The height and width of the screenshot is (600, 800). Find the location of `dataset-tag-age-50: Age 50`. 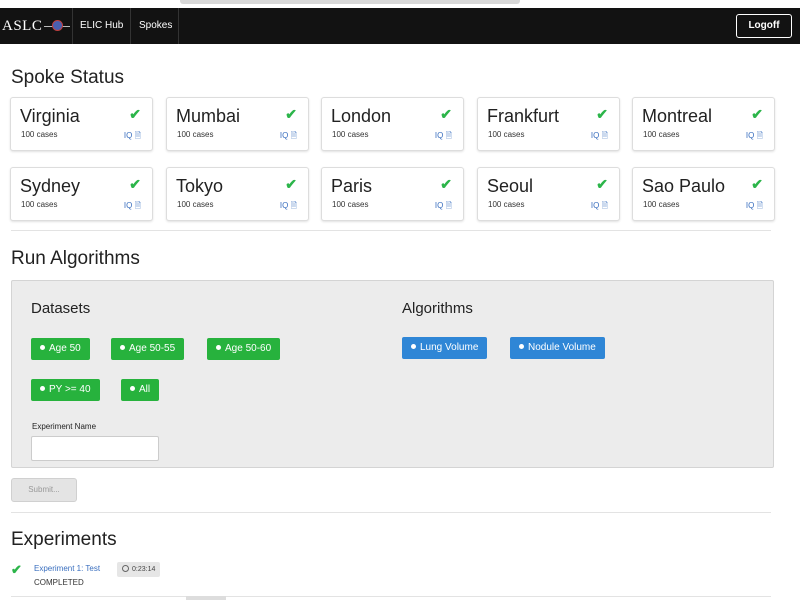

dataset-tag-age-50: Age 50 is located at coordinates (60, 349).